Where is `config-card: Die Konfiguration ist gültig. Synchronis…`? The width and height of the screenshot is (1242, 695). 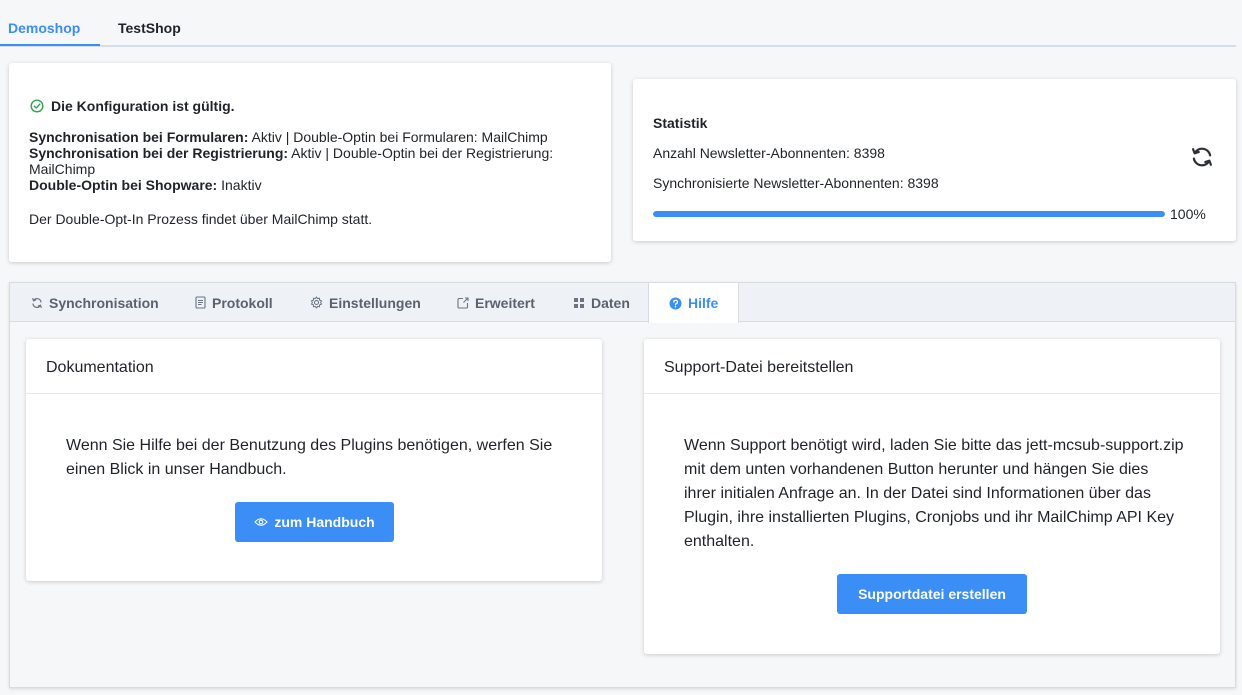
config-card: Die Konfiguration ist gültig. Synchronis… is located at coordinates (310, 162).